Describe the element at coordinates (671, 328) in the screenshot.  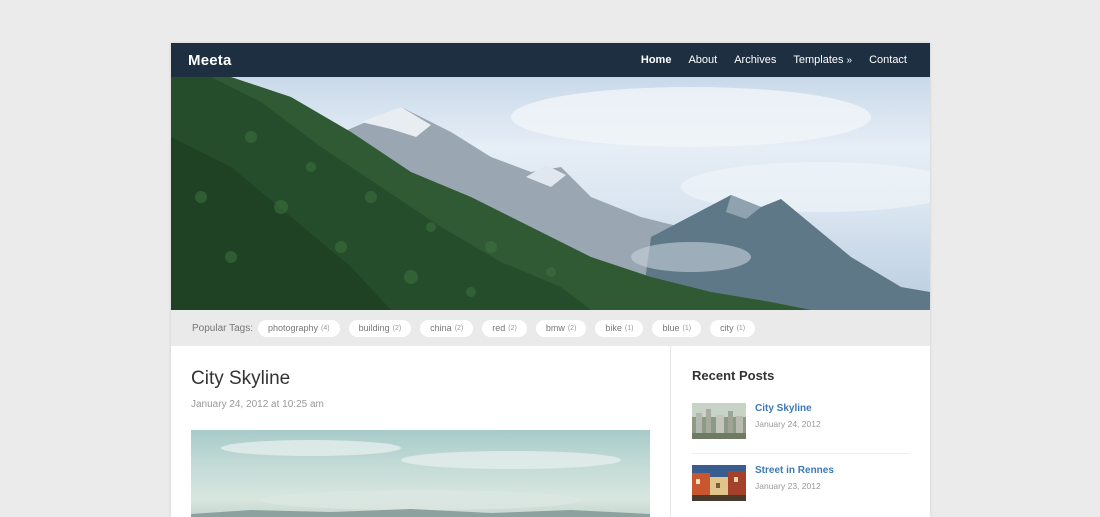
I see `tag-name: blue` at that location.